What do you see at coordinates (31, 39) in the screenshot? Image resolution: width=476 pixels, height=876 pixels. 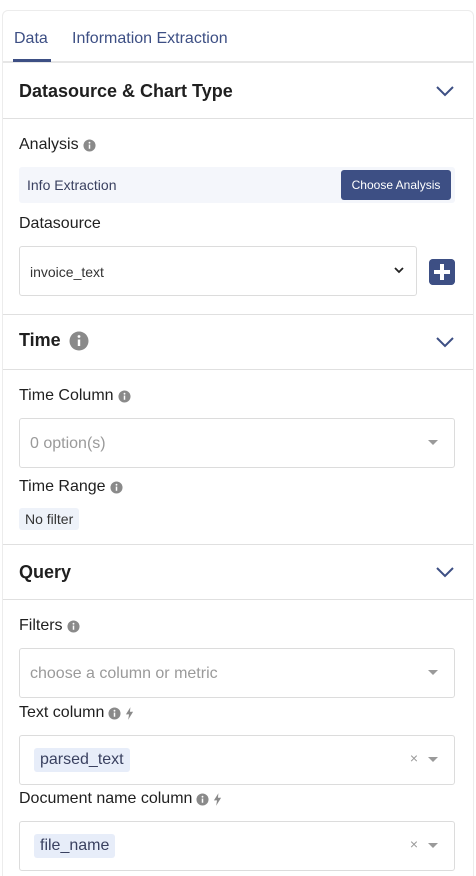 I see `tab-data: Data` at bounding box center [31, 39].